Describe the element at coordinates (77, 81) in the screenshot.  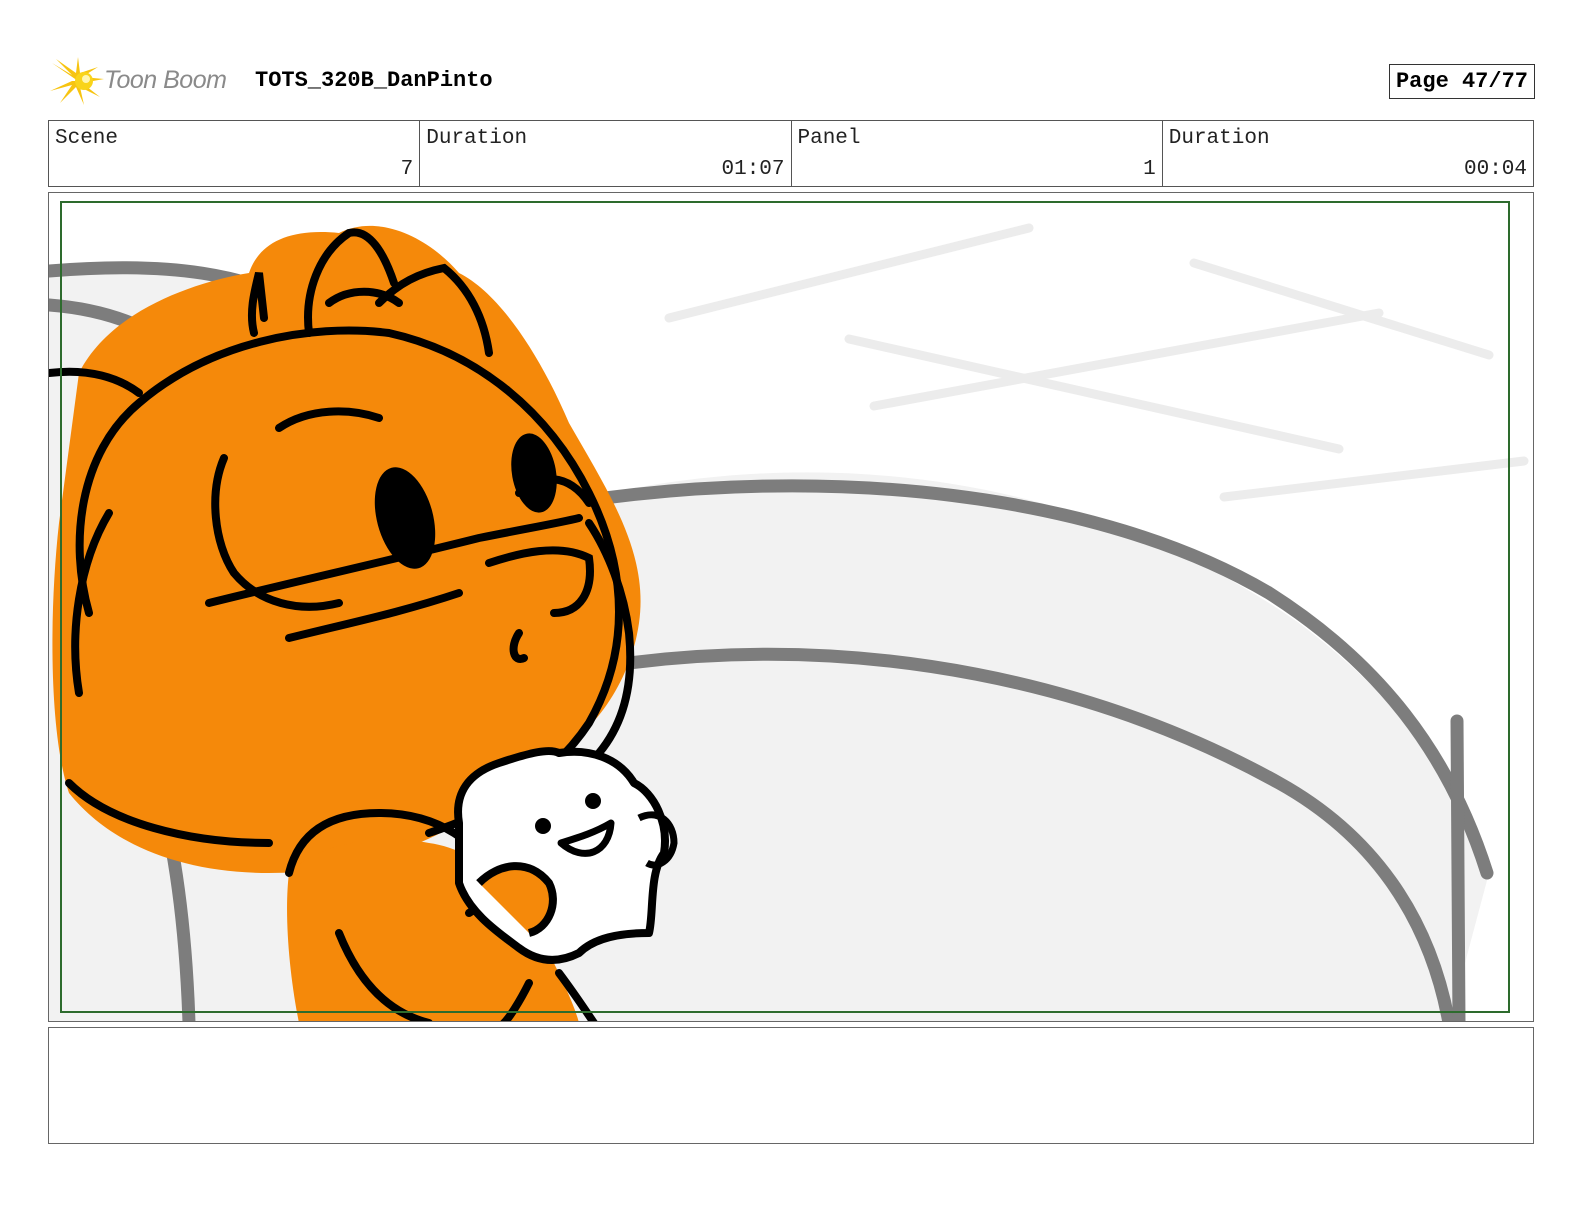
I see `starburst-icon` at that location.